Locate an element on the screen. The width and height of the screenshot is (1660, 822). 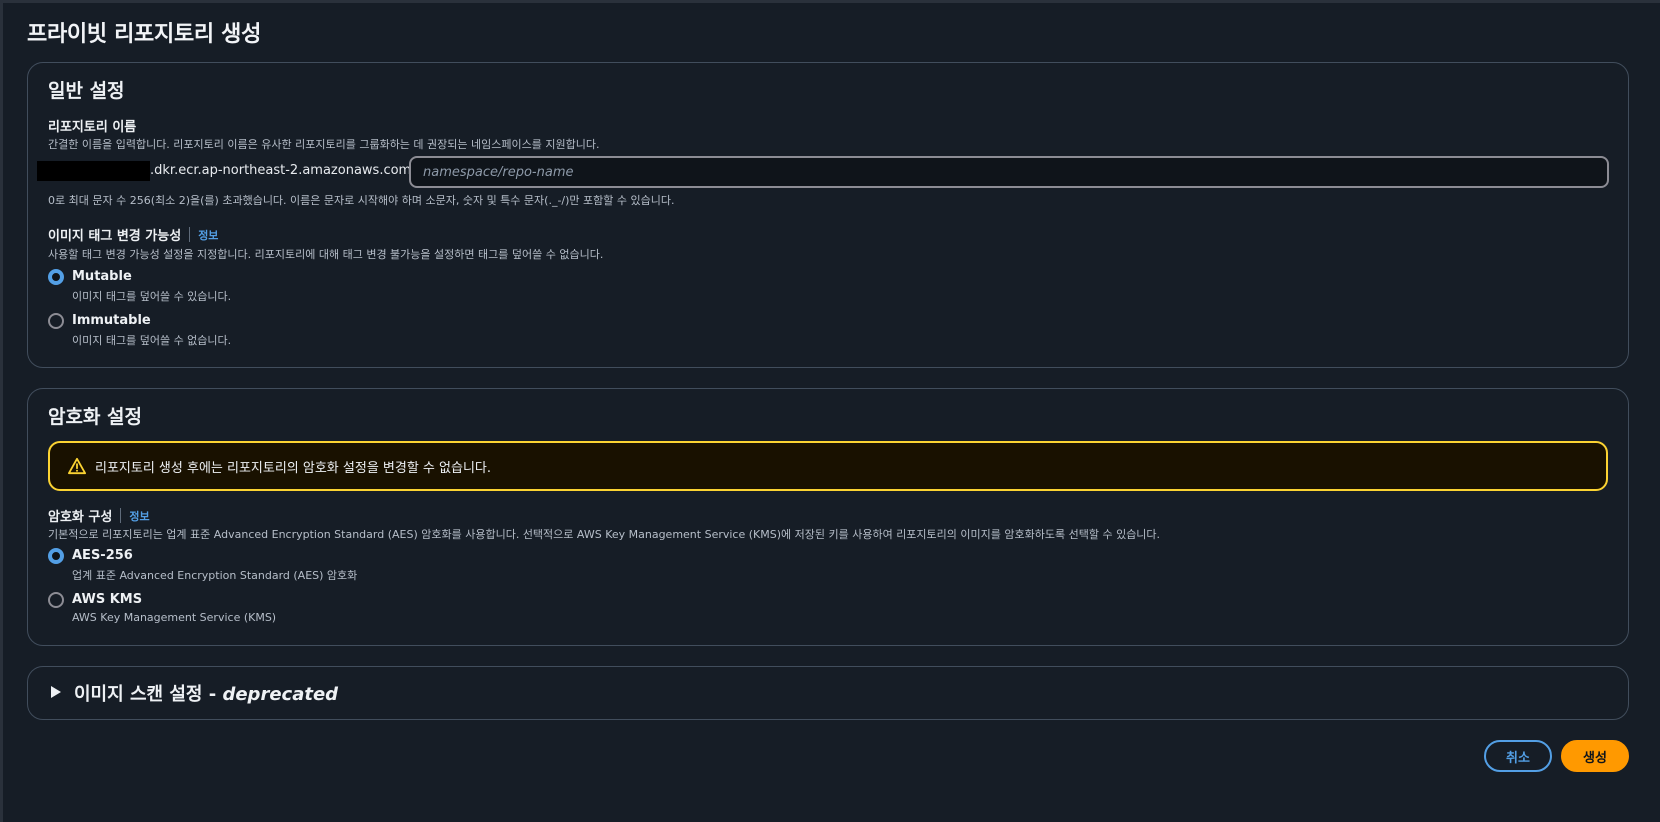
warning-icon is located at coordinates (77, 466).